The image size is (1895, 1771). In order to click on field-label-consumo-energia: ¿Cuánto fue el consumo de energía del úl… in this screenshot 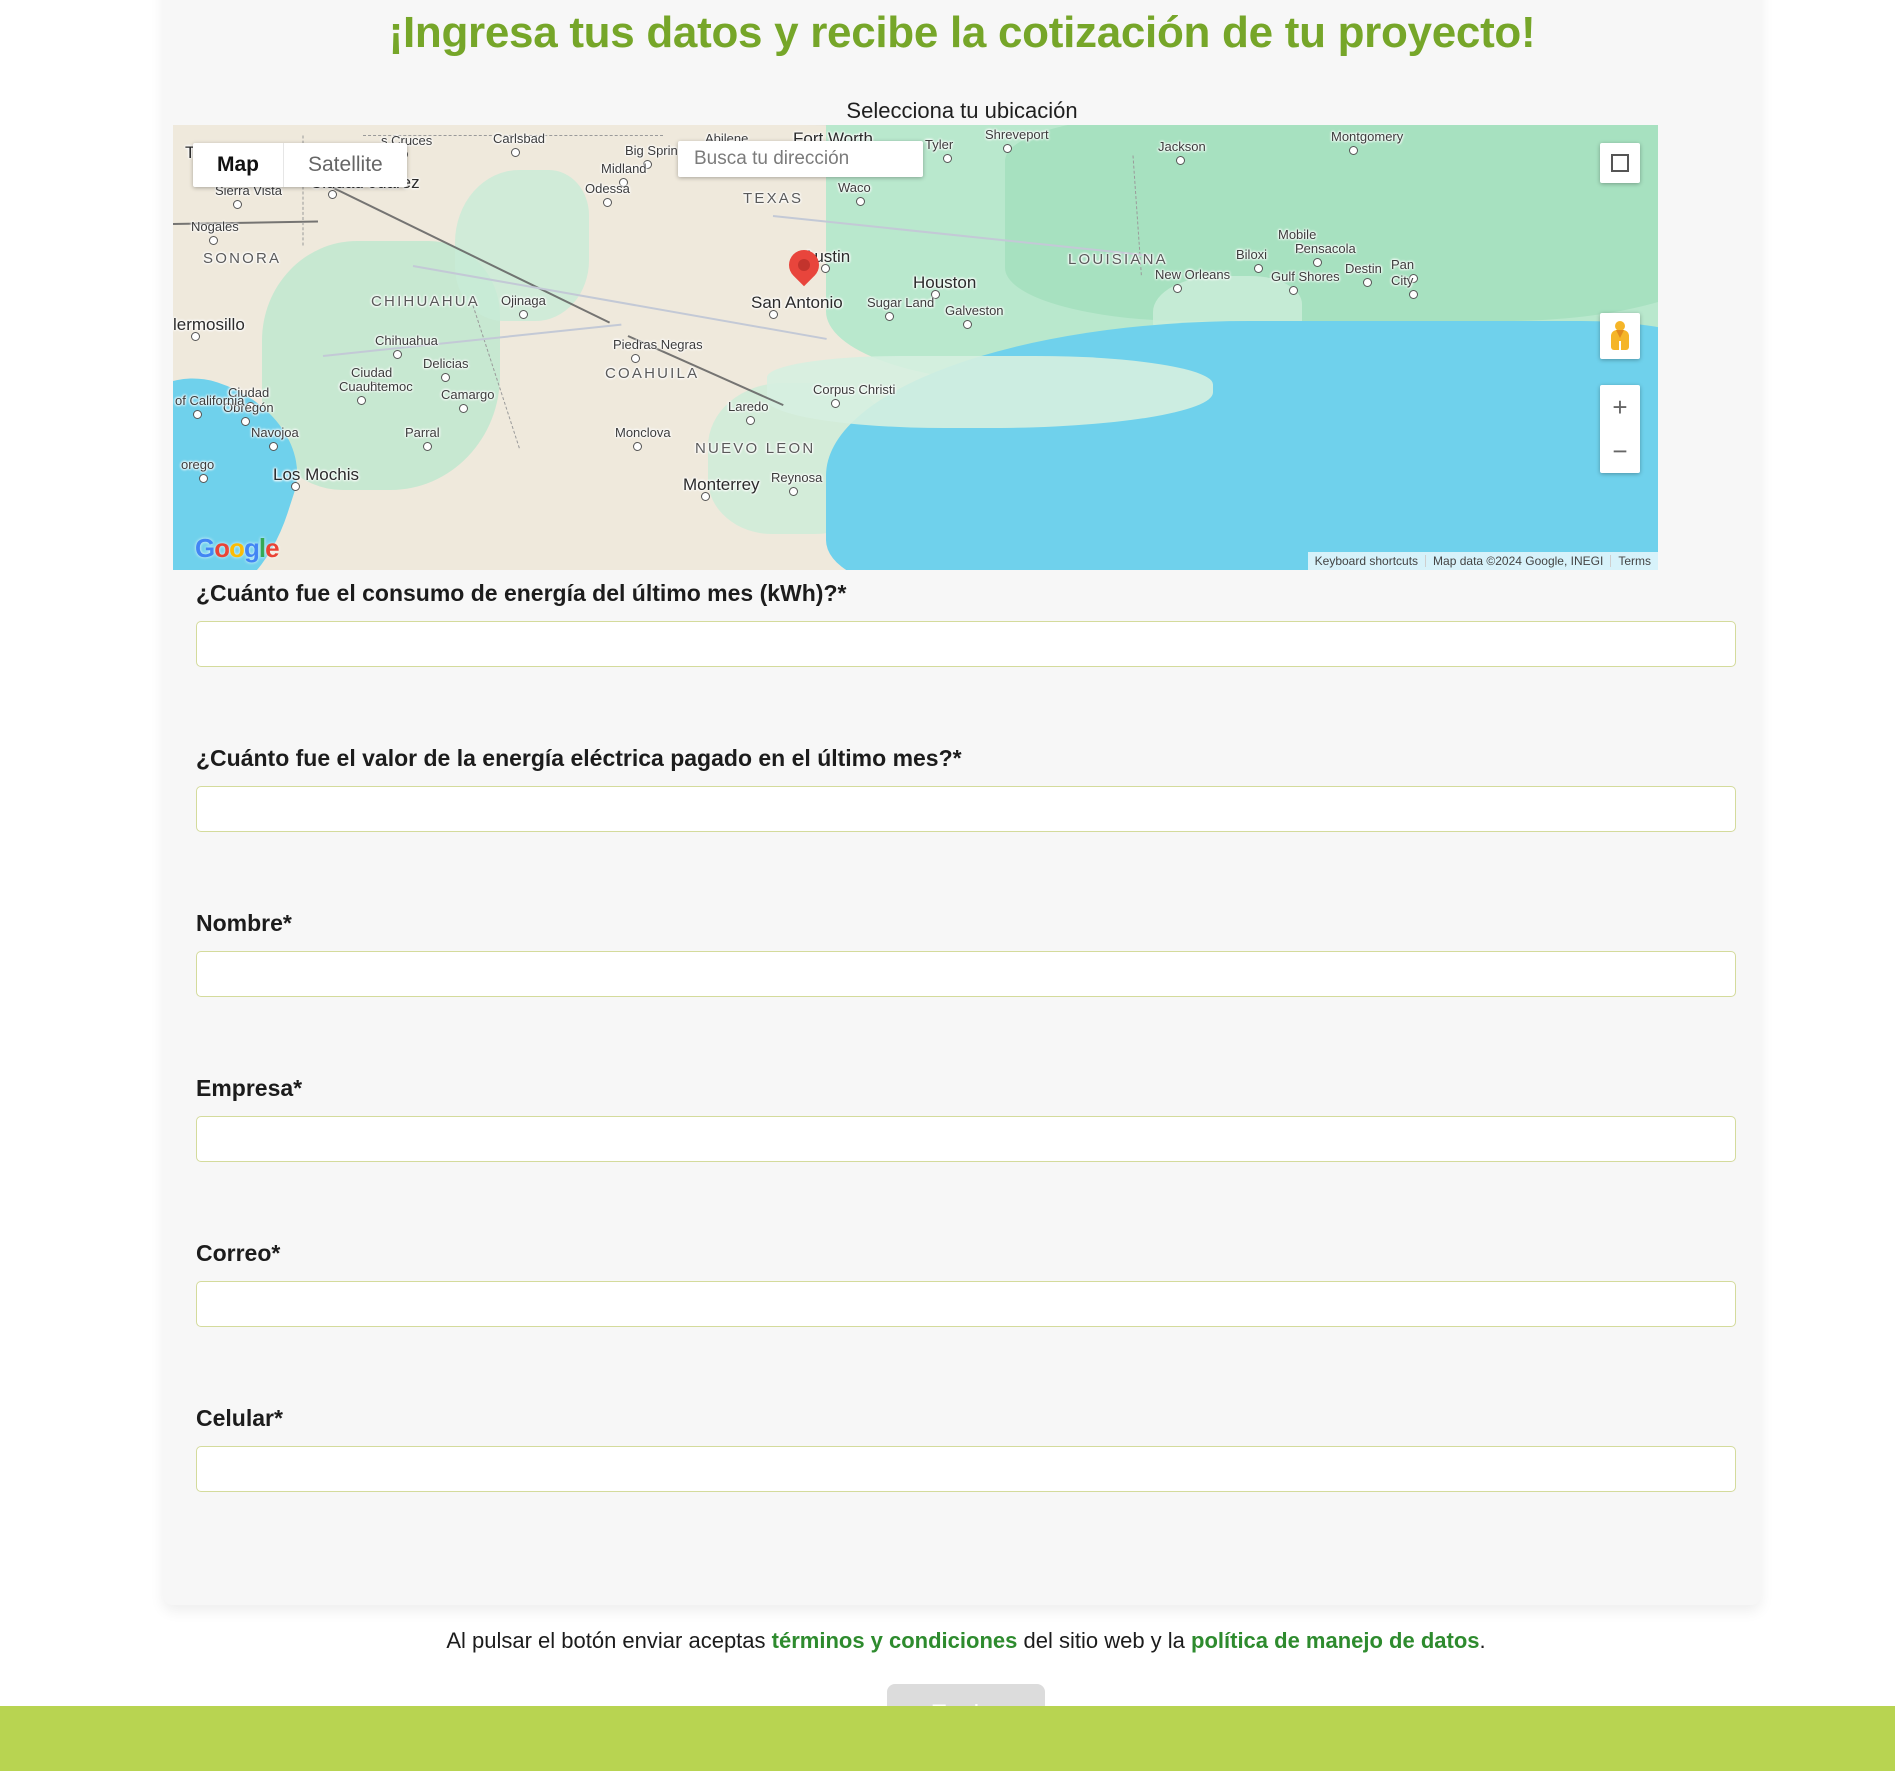, I will do `click(521, 593)`.